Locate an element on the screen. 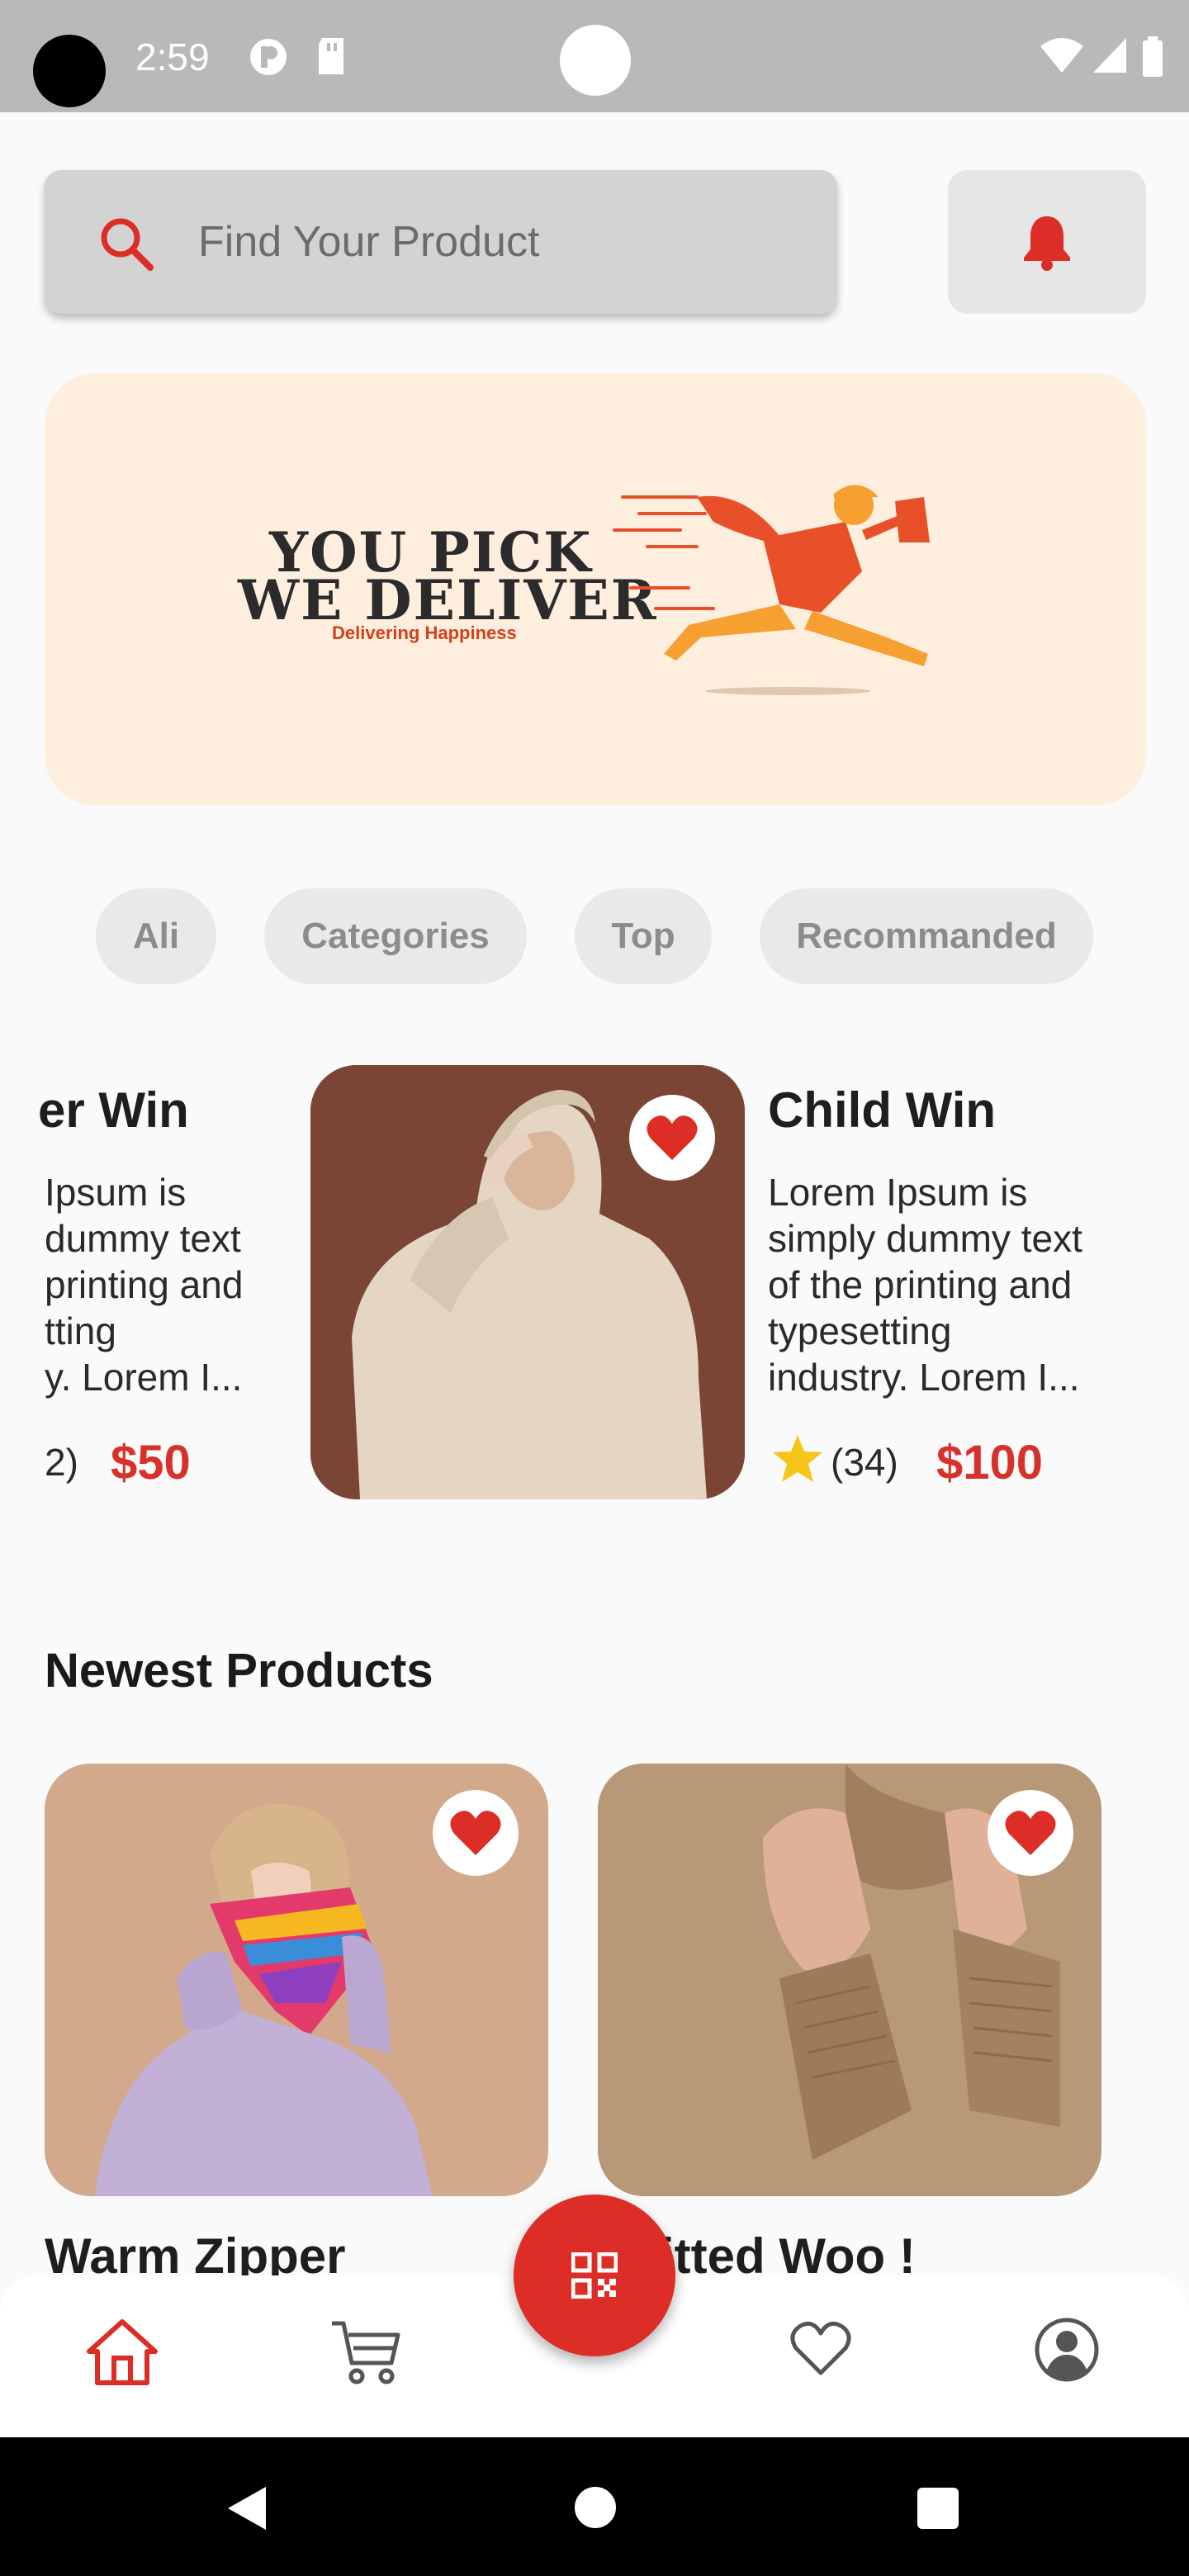 The height and width of the screenshot is (2576, 1189). featured-title: er Win is located at coordinates (113, 1110).